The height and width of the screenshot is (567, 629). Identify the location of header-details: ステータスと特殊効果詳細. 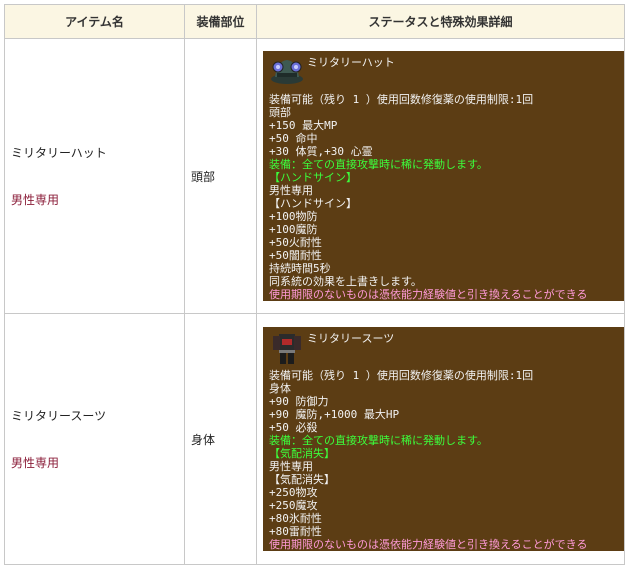
(440, 21).